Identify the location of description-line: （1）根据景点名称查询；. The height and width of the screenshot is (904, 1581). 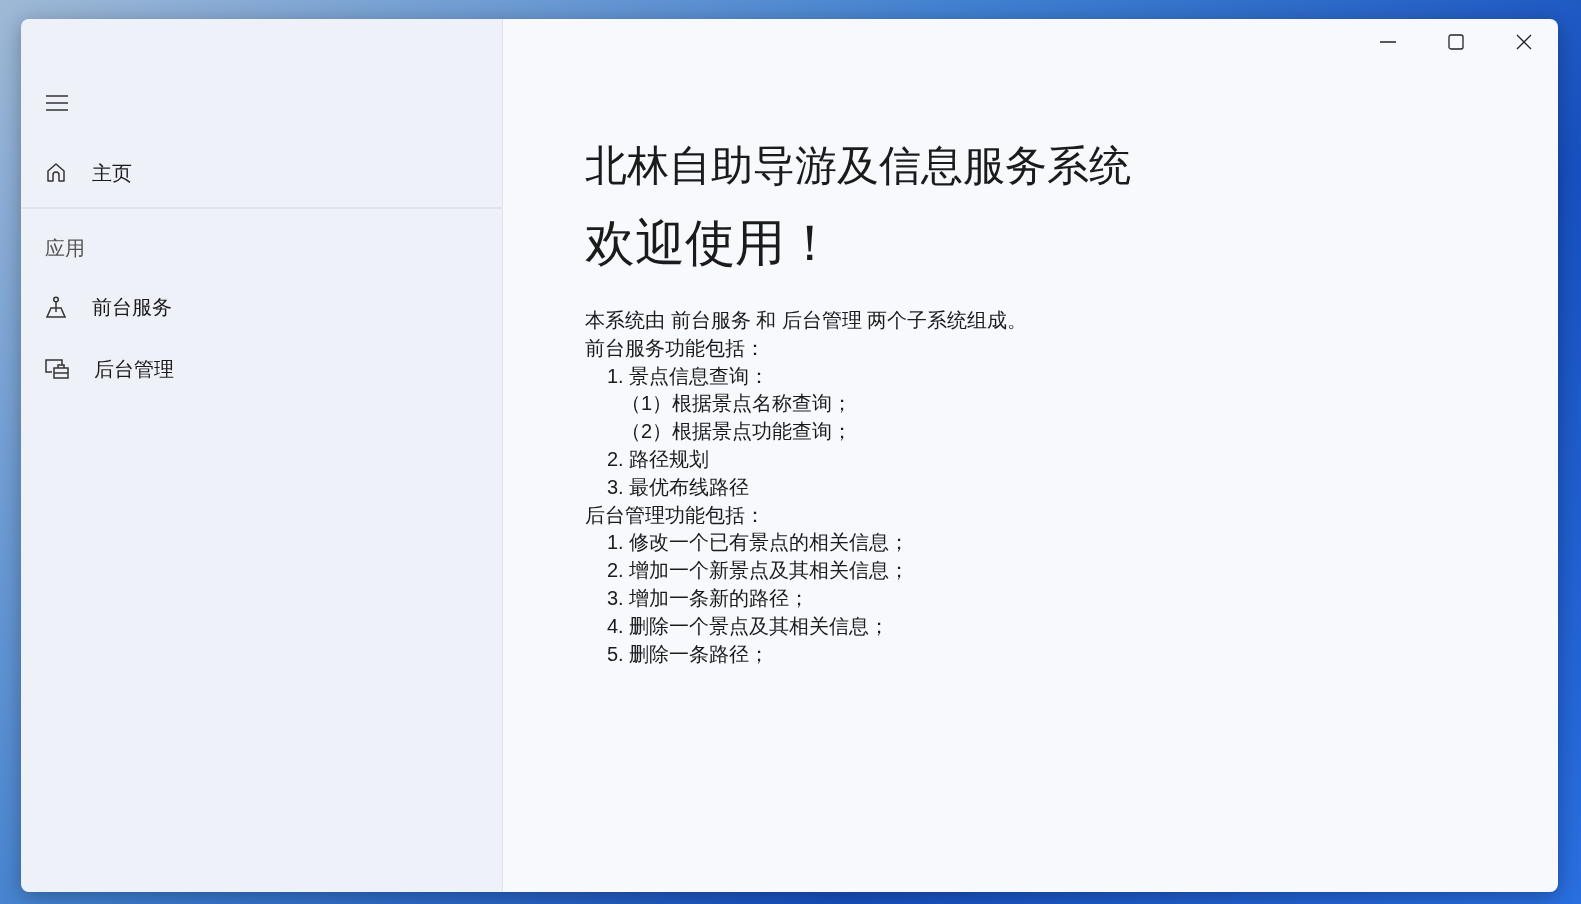
(737, 404).